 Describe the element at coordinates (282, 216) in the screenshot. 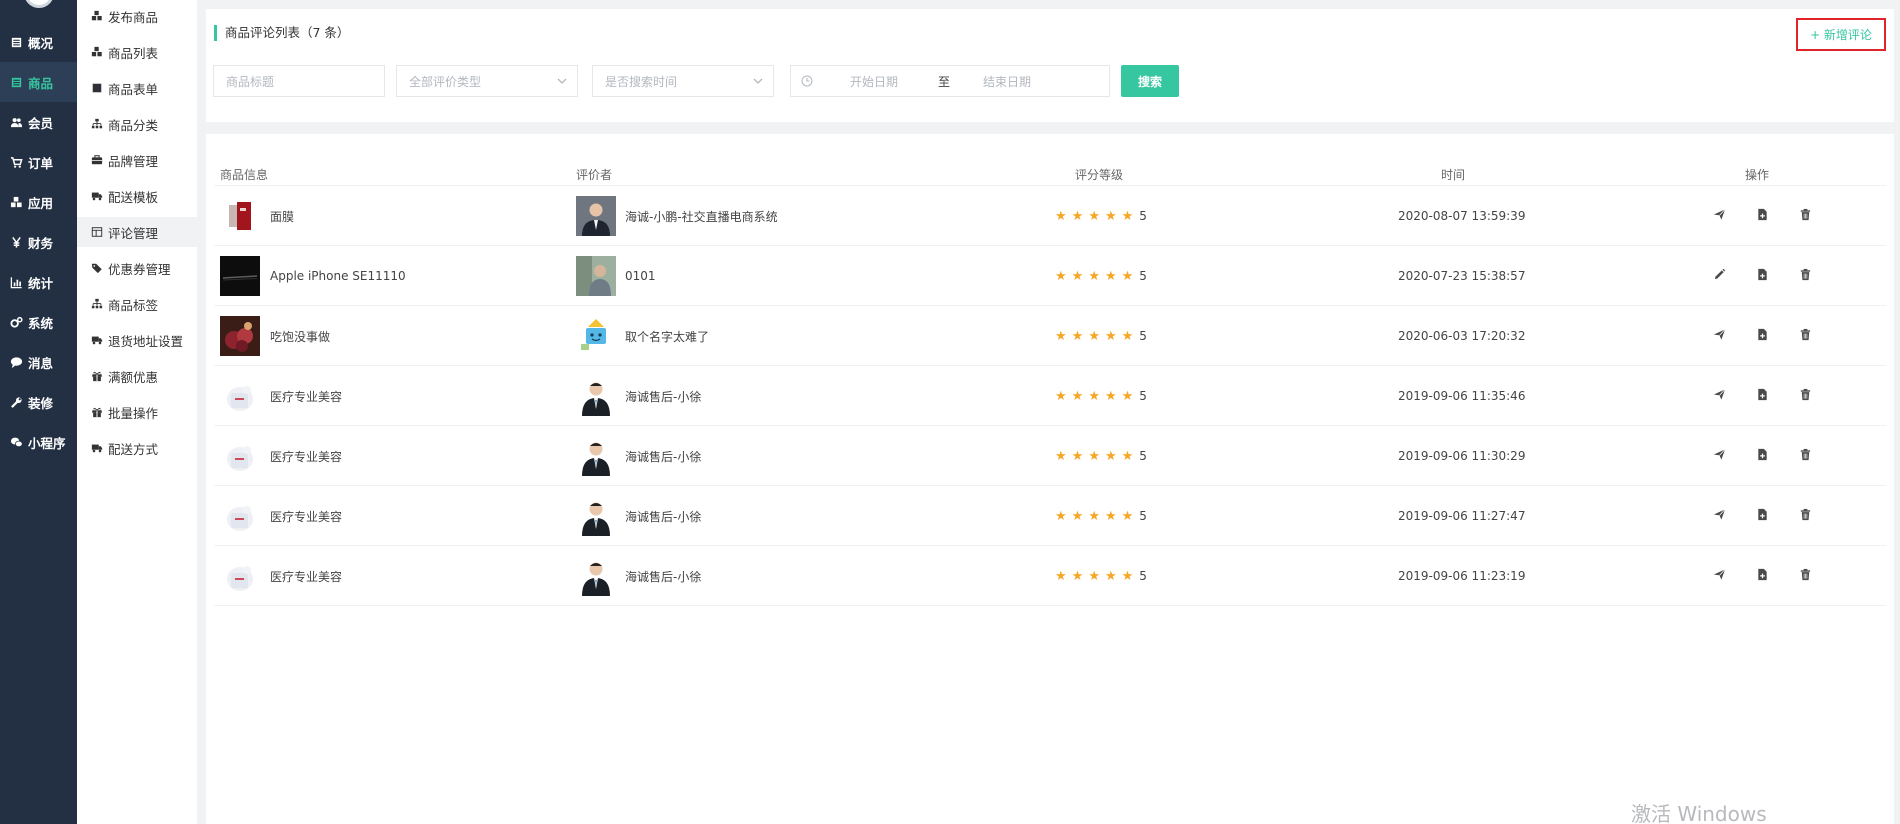

I see `product-name: 面膜` at that location.